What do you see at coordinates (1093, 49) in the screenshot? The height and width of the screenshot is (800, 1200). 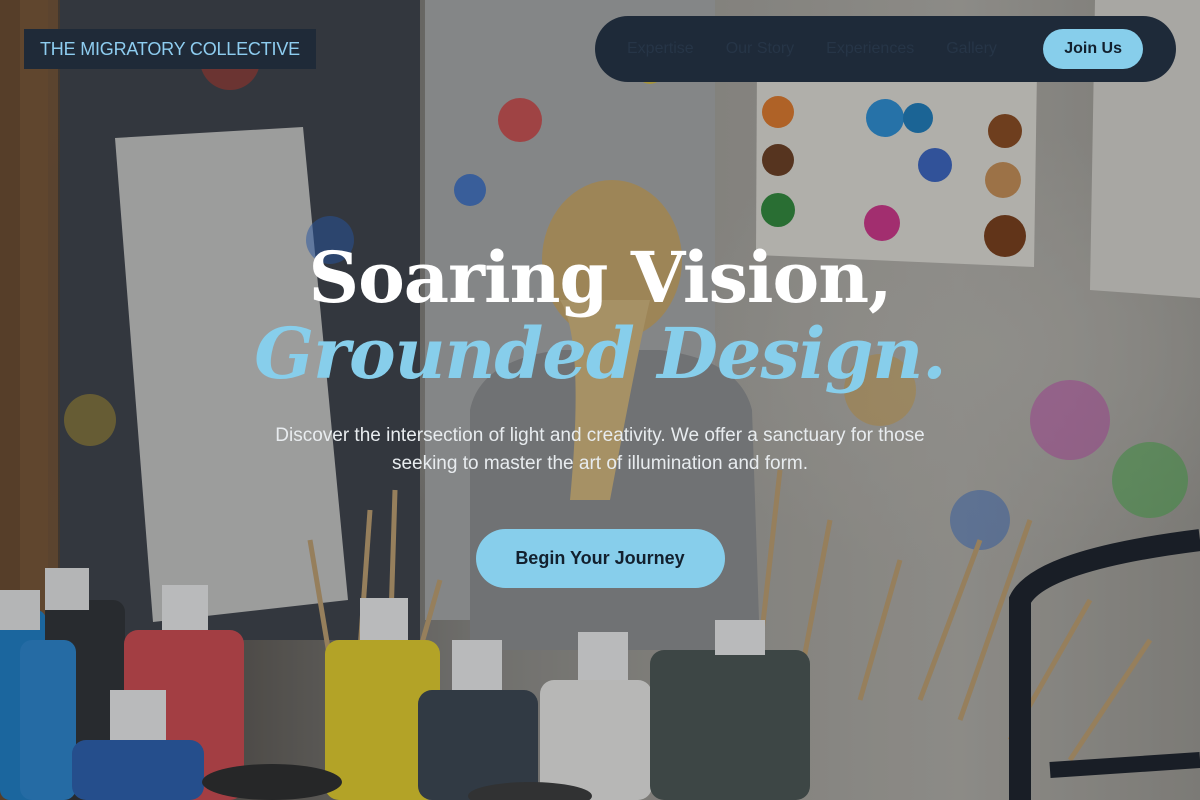 I see `join-us-button: Join Us` at bounding box center [1093, 49].